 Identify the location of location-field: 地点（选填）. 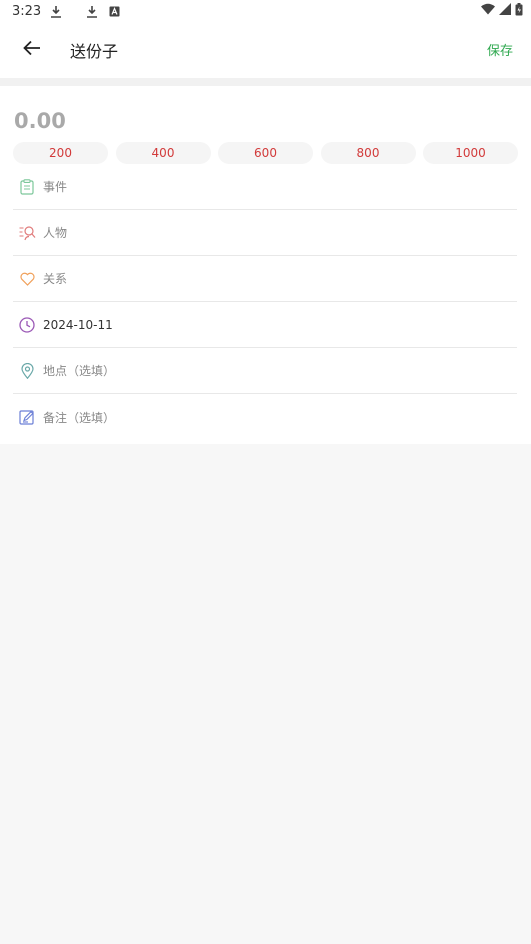
(265, 371).